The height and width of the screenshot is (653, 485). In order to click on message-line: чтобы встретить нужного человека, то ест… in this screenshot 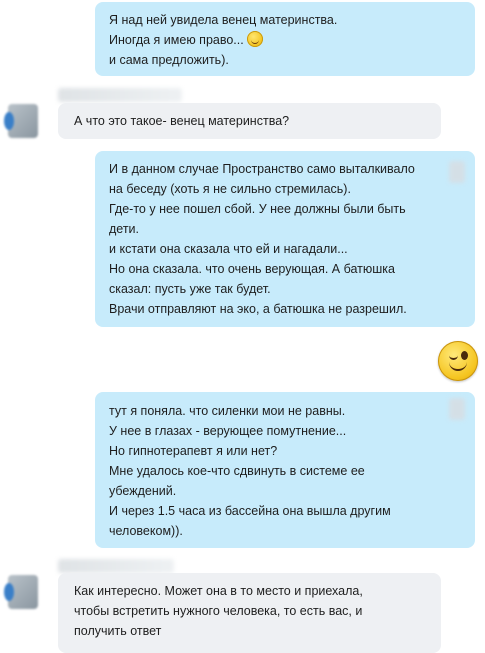, I will do `click(218, 611)`.